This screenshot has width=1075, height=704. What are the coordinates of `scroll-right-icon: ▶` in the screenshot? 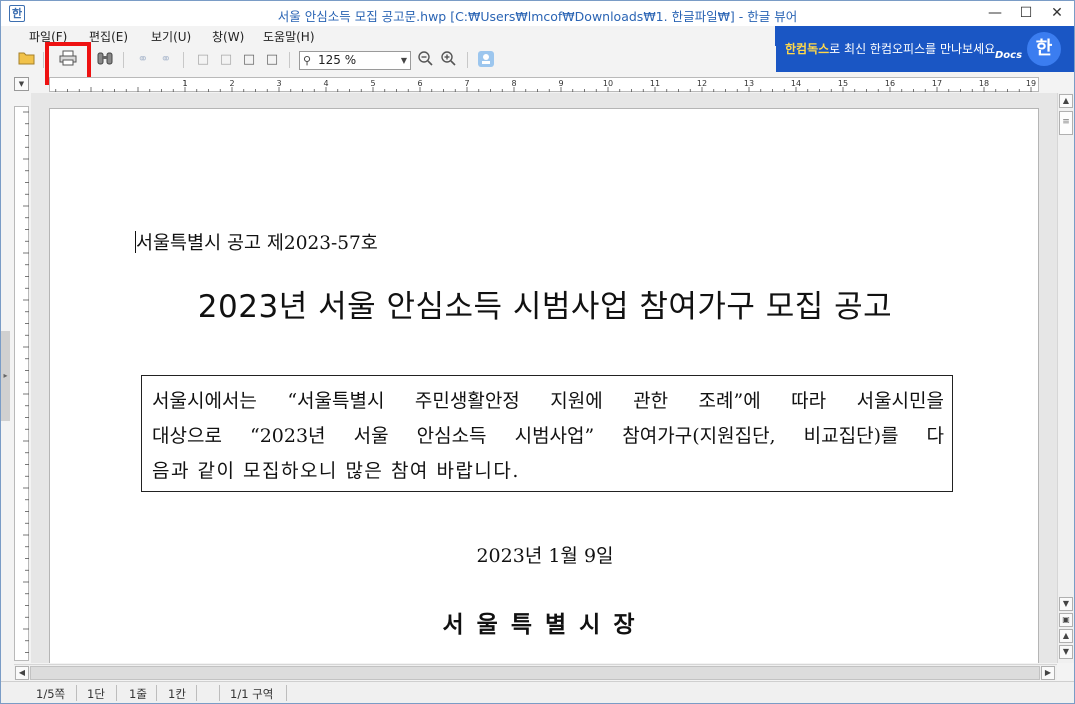 It's located at (1048, 673).